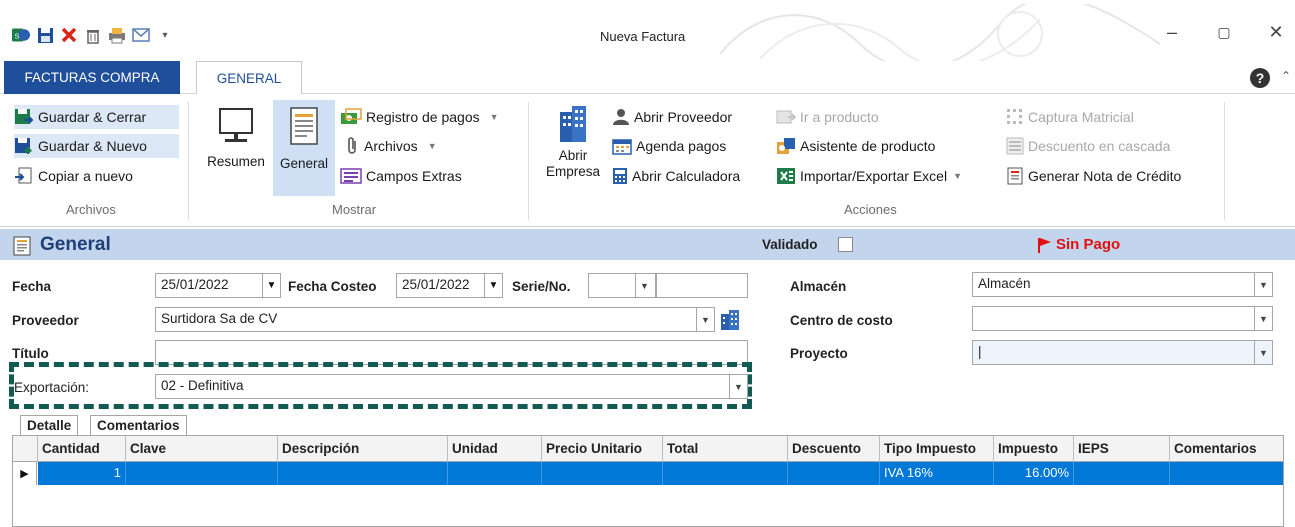 The height and width of the screenshot is (527, 1295). I want to click on almacen-field: Almacén ▼, so click(1122, 284).